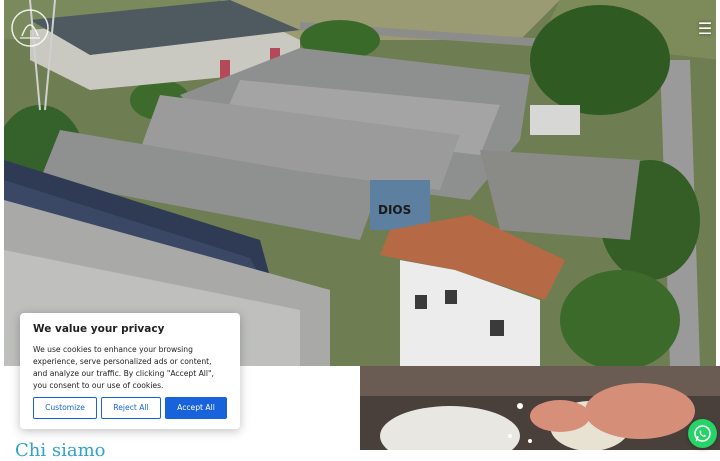 The width and height of the screenshot is (720, 461). What do you see at coordinates (702, 433) in the screenshot?
I see `whatsapp-icon` at bounding box center [702, 433].